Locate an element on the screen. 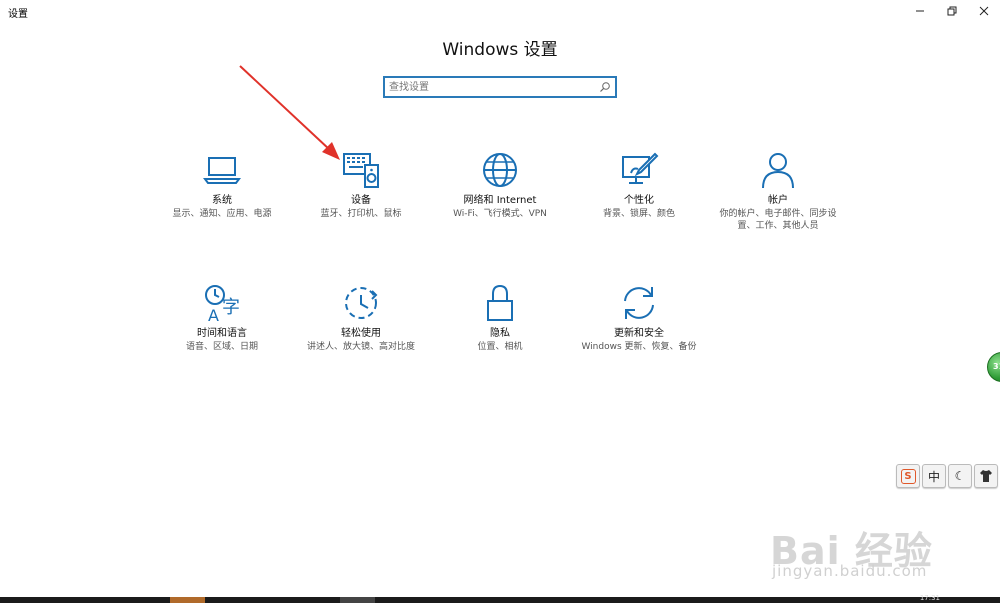 The width and height of the screenshot is (1000, 603). page-title: Windows 设置 is located at coordinates (500, 50).